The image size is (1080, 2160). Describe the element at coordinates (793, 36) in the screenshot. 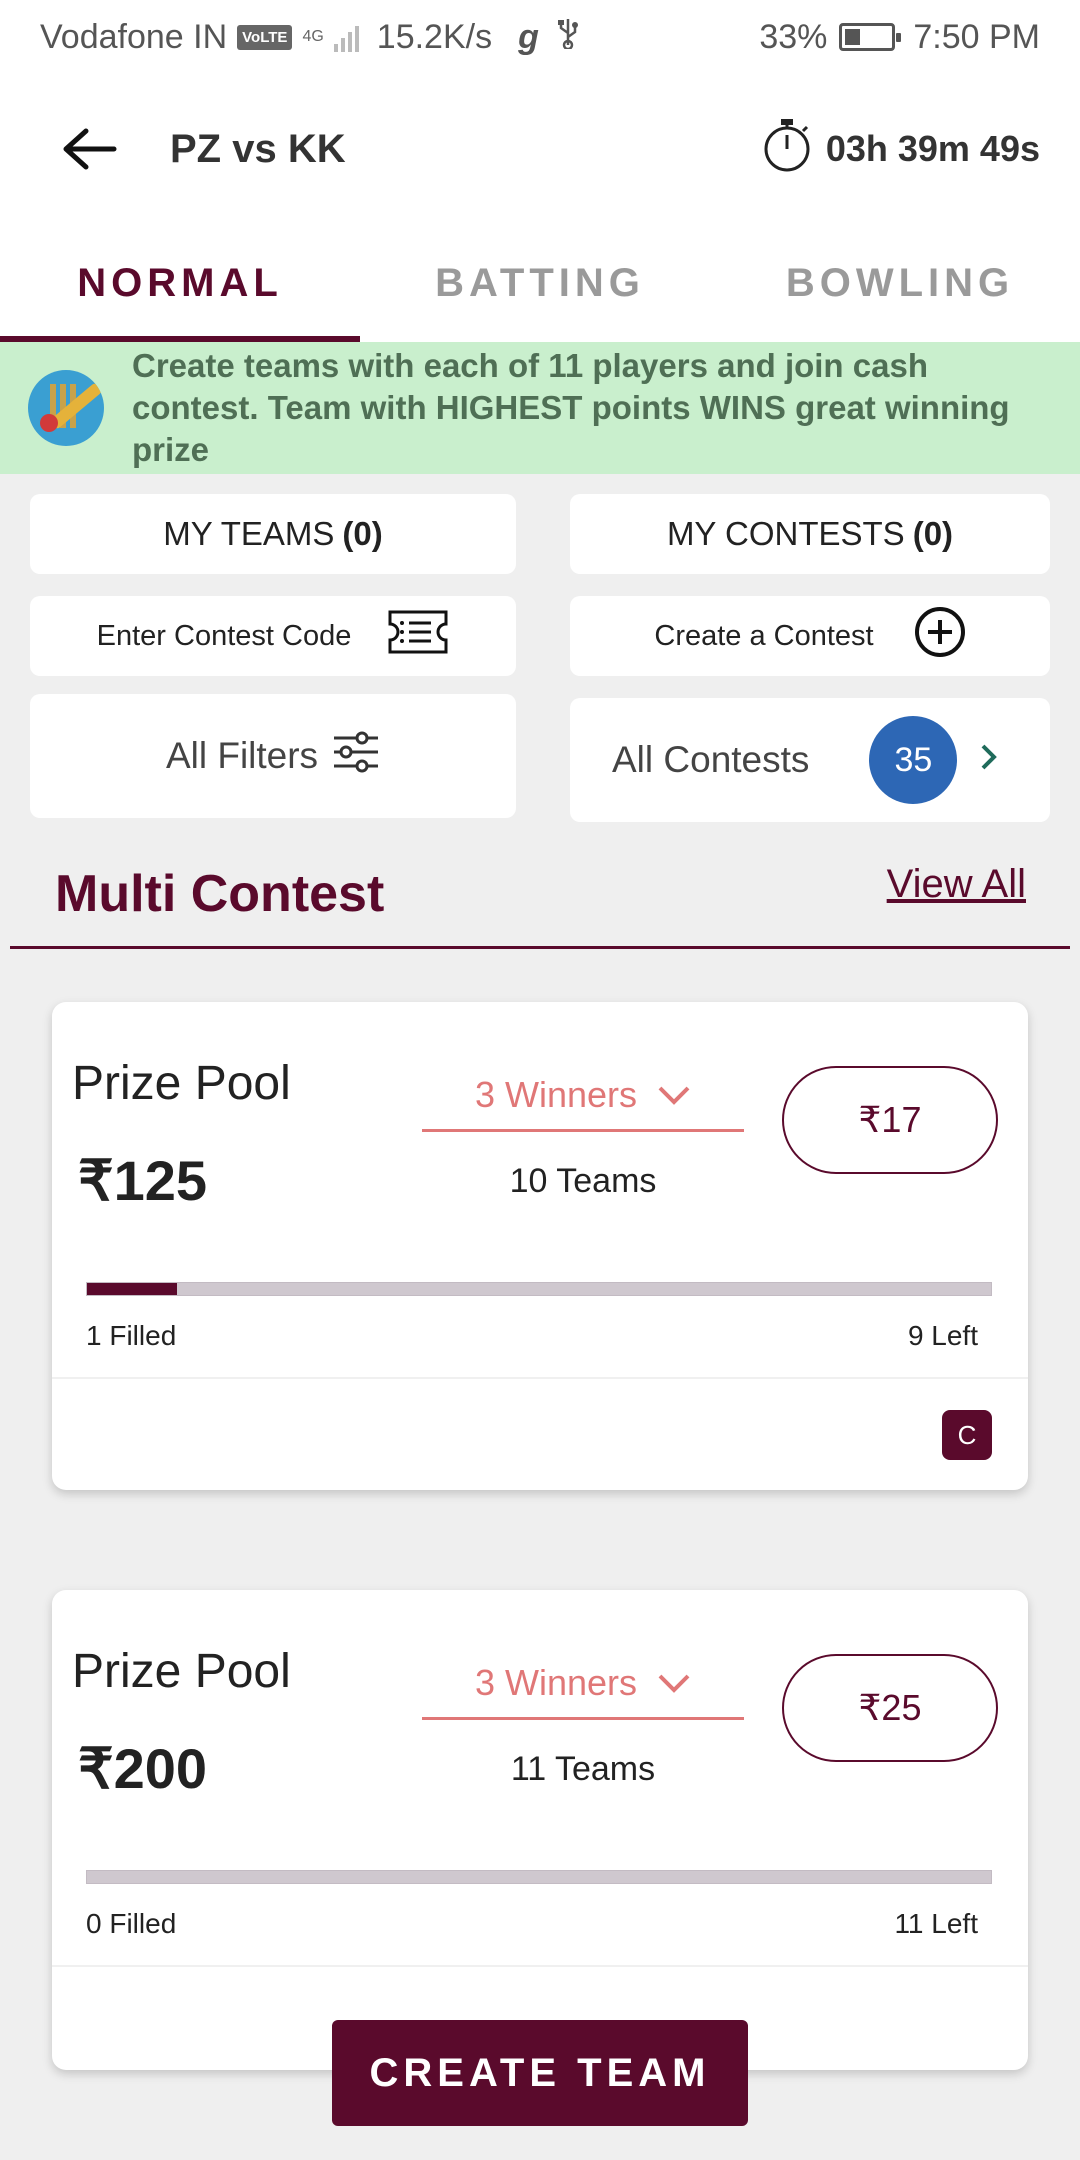

I see `battery-percent: 33%` at that location.